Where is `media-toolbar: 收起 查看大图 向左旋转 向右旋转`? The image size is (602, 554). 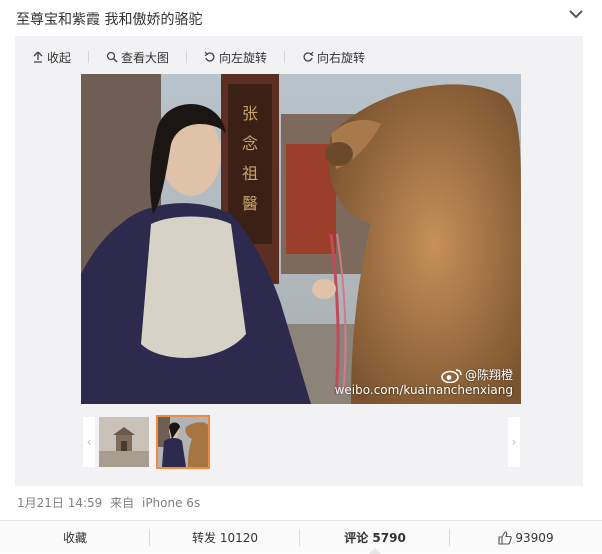
media-toolbar: 收起 查看大图 向左旋转 向右旋转 is located at coordinates (198, 57).